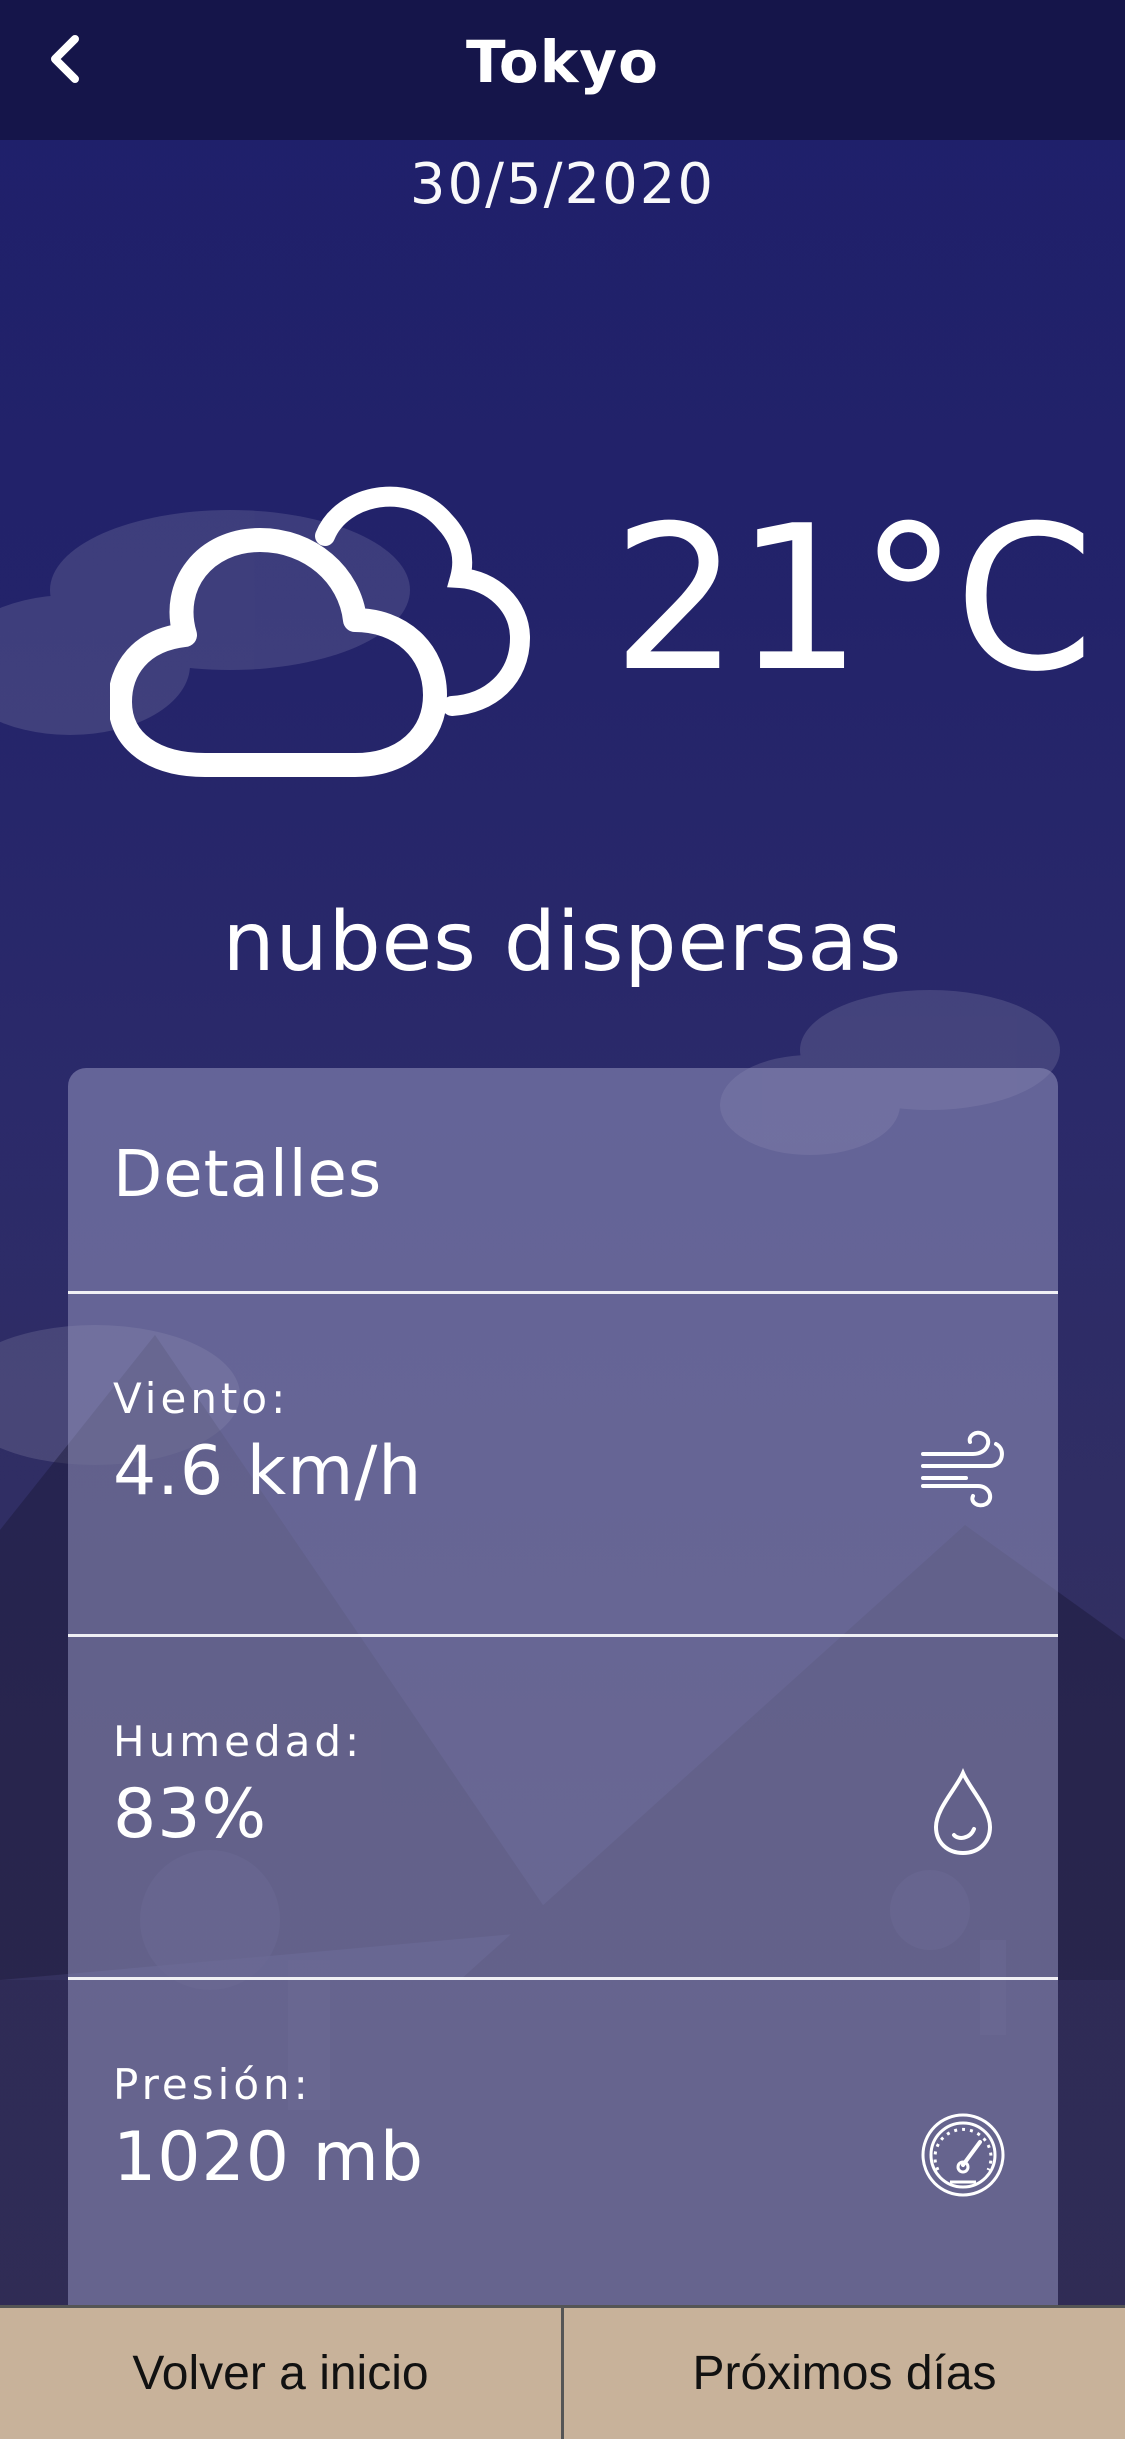 The image size is (1125, 2439). I want to click on humidity-label: Humedad:, so click(238, 1741).